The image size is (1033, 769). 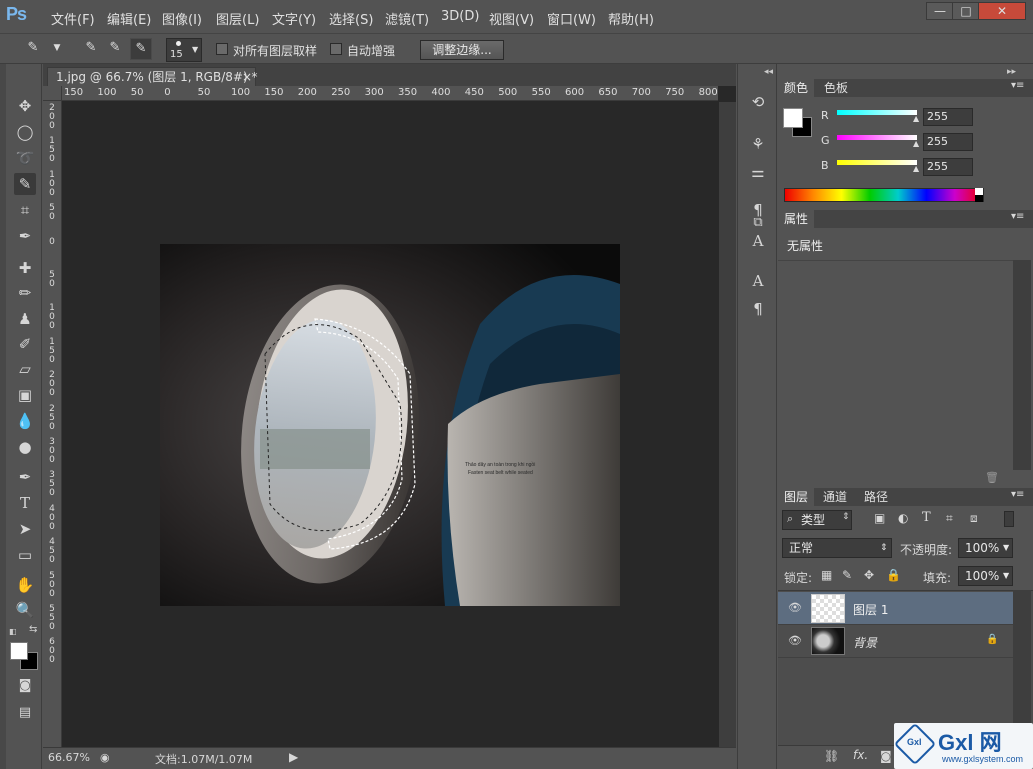 What do you see at coordinates (926, 517) in the screenshot?
I see `type-filter-icon: T` at bounding box center [926, 517].